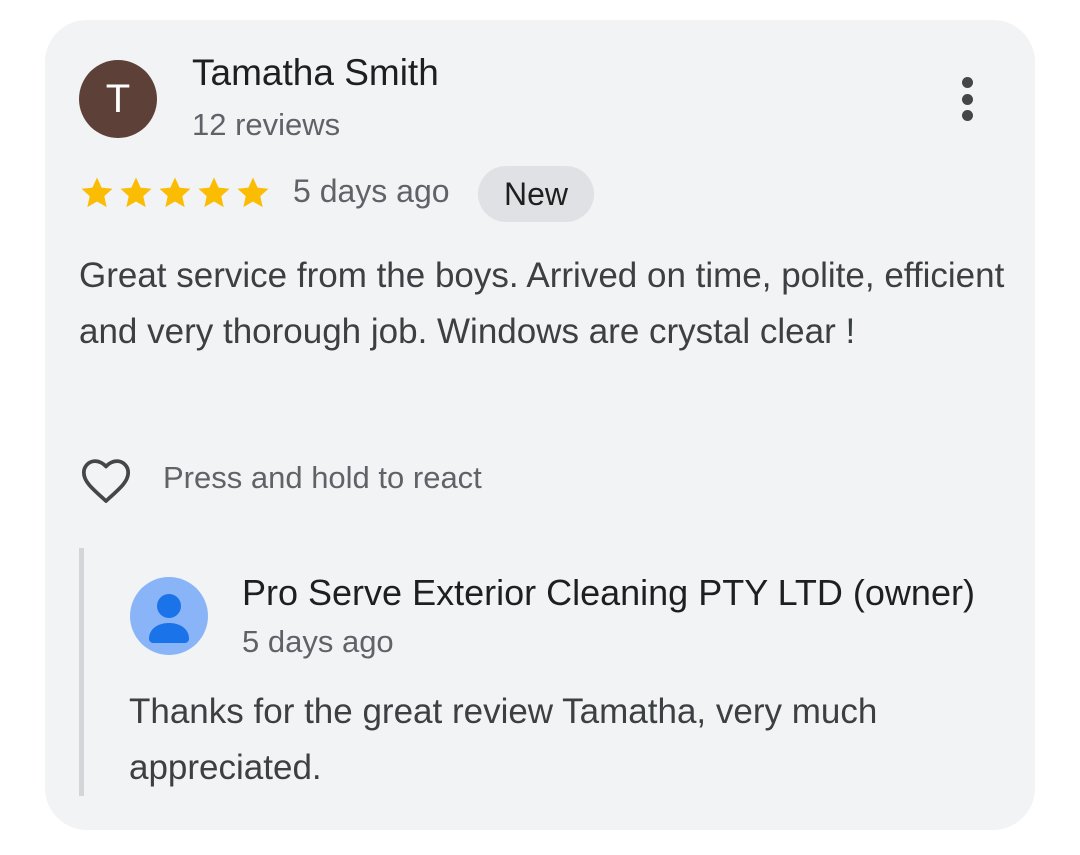 The height and width of the screenshot is (855, 1080). What do you see at coordinates (322, 477) in the screenshot?
I see `react-hint: Press and hold to react` at bounding box center [322, 477].